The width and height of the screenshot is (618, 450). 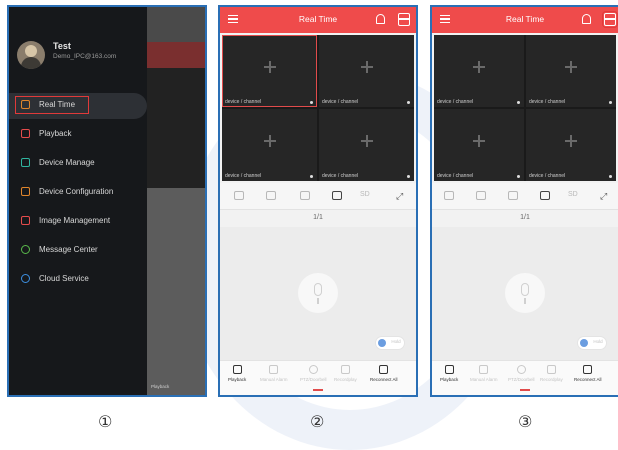 What do you see at coordinates (85, 56) in the screenshot?
I see `user-email: Demo_IPC@163.com` at bounding box center [85, 56].